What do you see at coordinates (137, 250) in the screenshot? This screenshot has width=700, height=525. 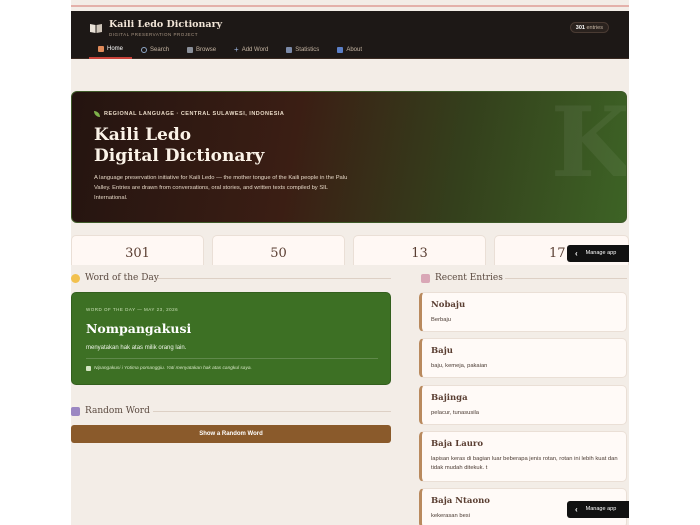 I see `stat-card: 301` at bounding box center [137, 250].